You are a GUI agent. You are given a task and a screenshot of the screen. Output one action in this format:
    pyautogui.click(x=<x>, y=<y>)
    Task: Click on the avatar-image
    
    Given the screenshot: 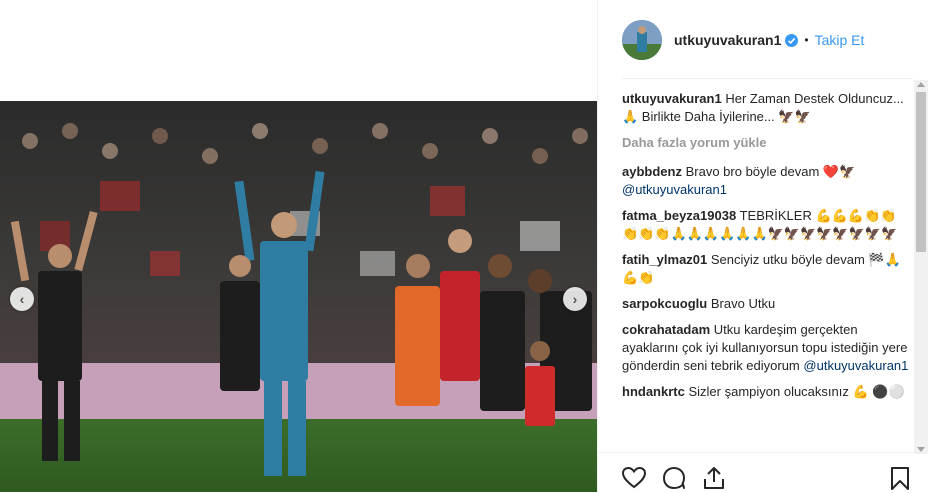 What is the action you would take?
    pyautogui.click(x=642, y=40)
    